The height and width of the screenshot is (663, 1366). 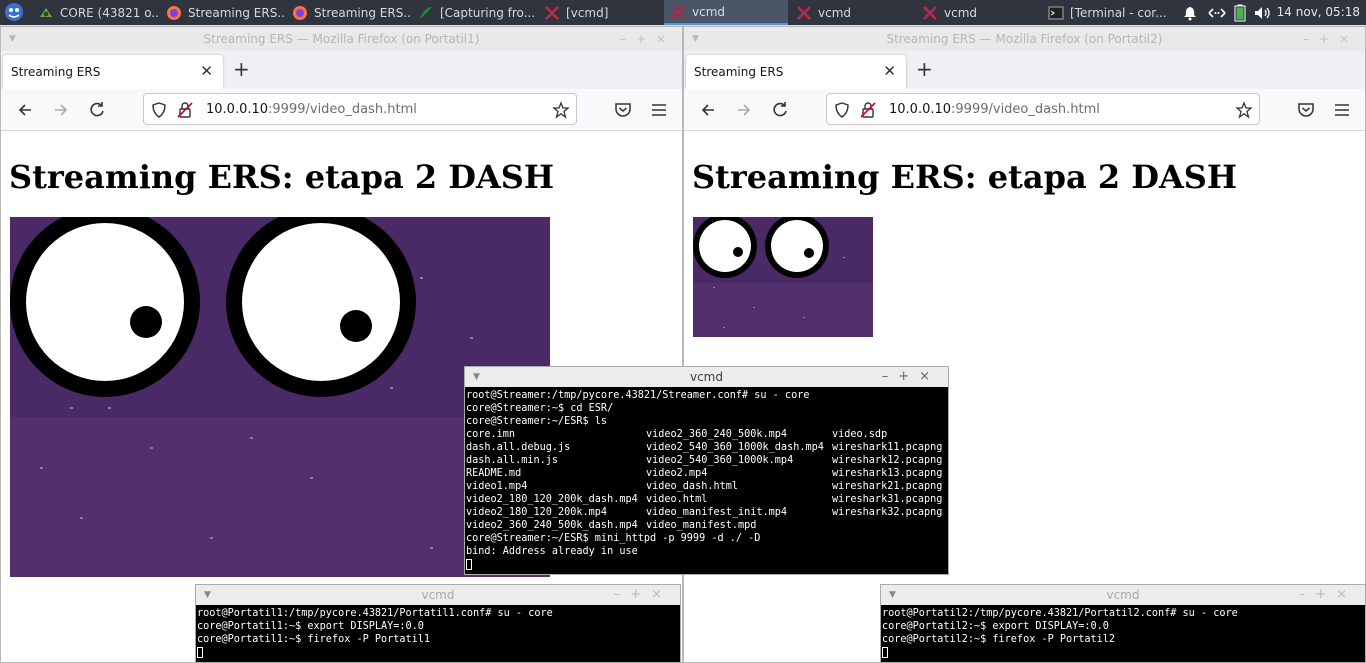 What do you see at coordinates (14, 12) in the screenshot?
I see `app-menu-icon` at bounding box center [14, 12].